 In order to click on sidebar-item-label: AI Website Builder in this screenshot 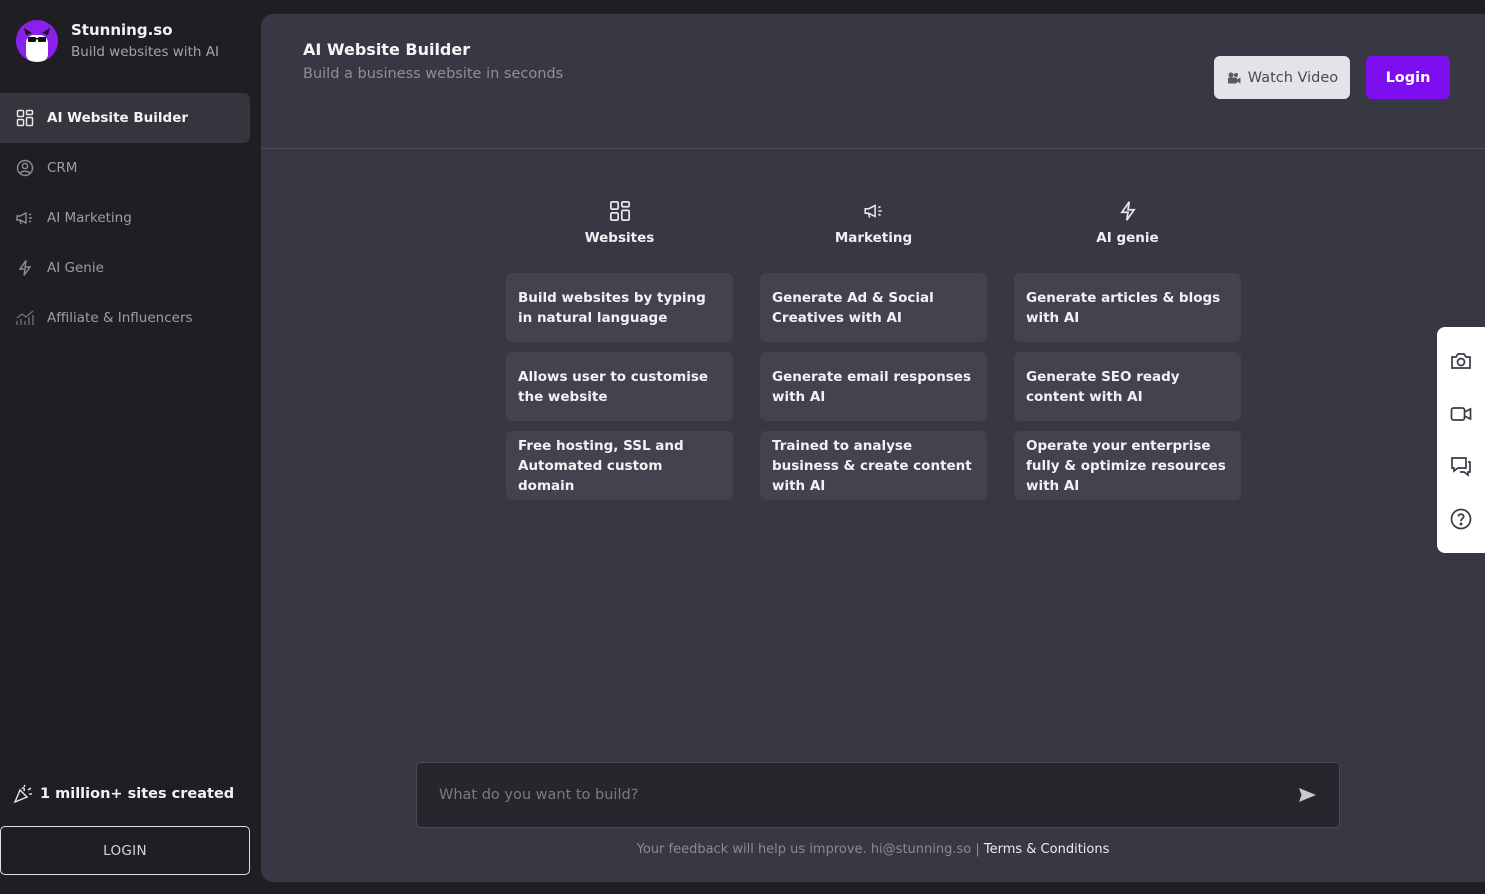, I will do `click(118, 118)`.